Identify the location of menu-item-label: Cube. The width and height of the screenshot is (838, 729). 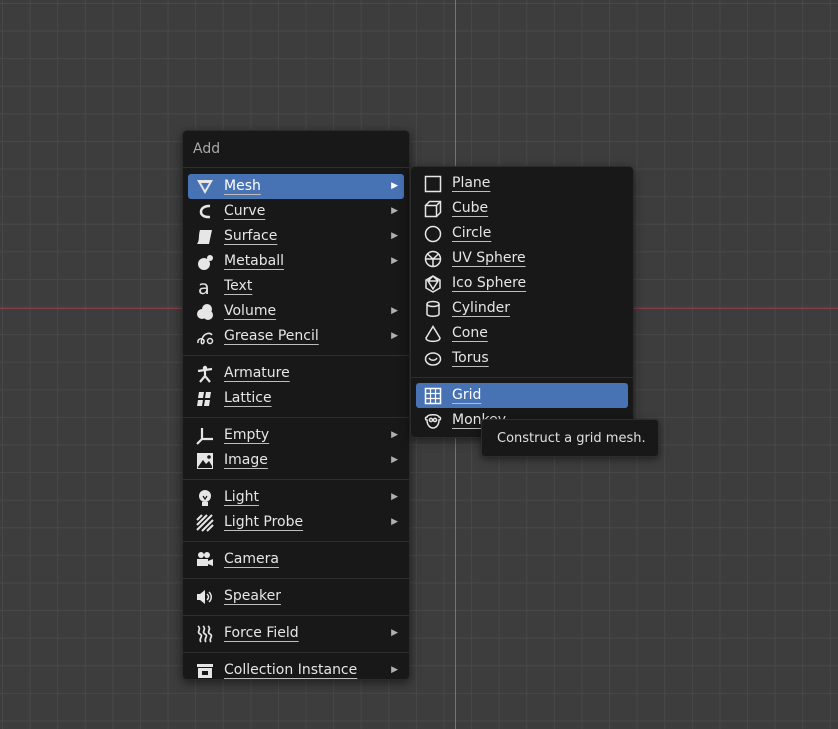
(470, 208).